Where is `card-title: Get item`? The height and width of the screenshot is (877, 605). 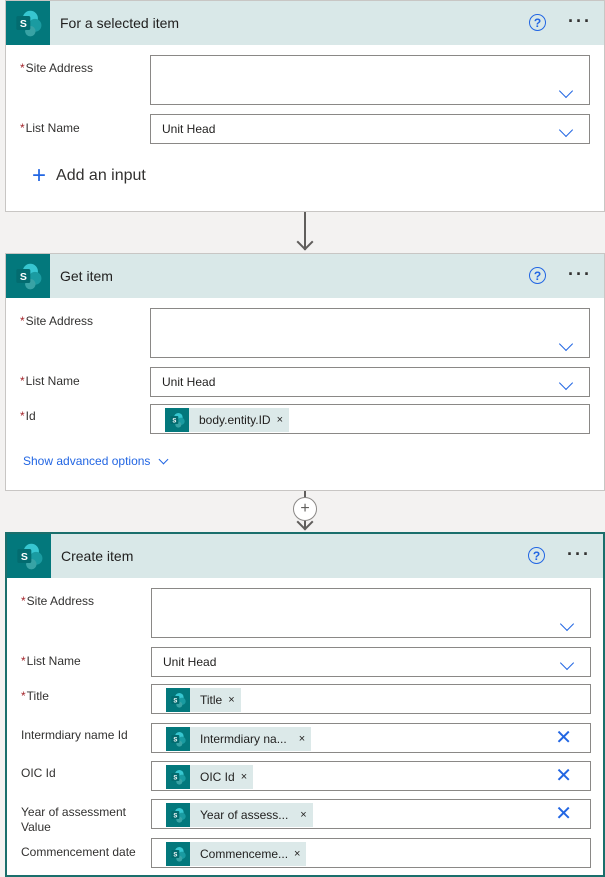
card-title: Get item is located at coordinates (86, 276).